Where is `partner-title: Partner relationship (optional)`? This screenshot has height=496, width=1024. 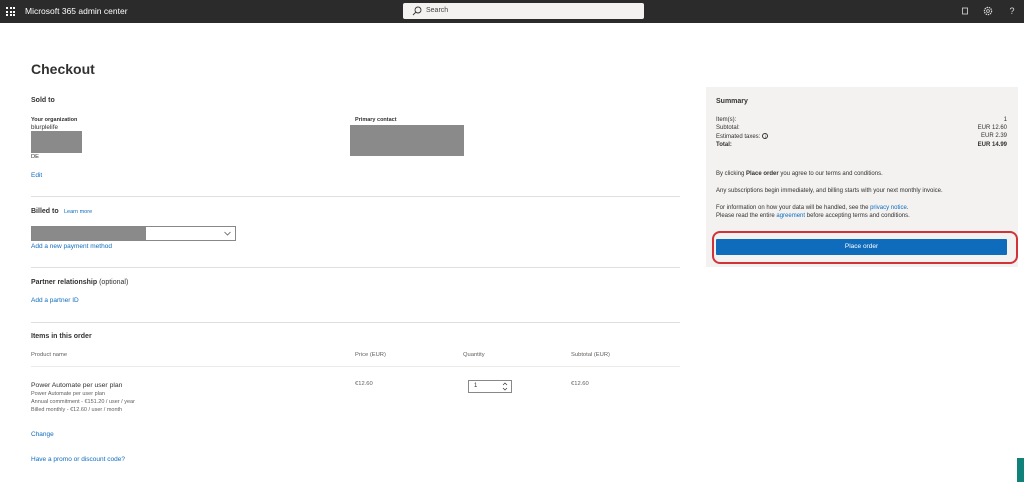 partner-title: Partner relationship (optional) is located at coordinates (79, 282).